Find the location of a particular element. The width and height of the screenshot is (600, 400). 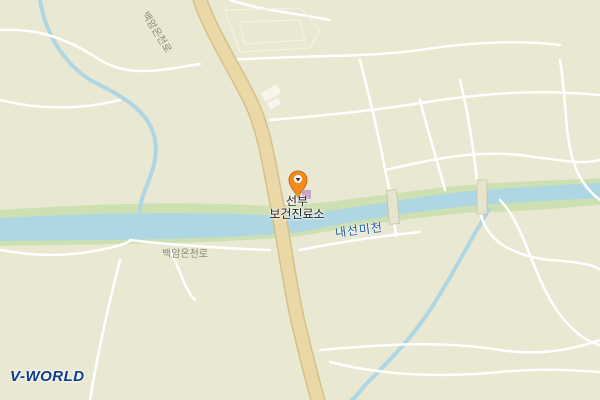

vworld-logo: V-WORLD is located at coordinates (47, 376).